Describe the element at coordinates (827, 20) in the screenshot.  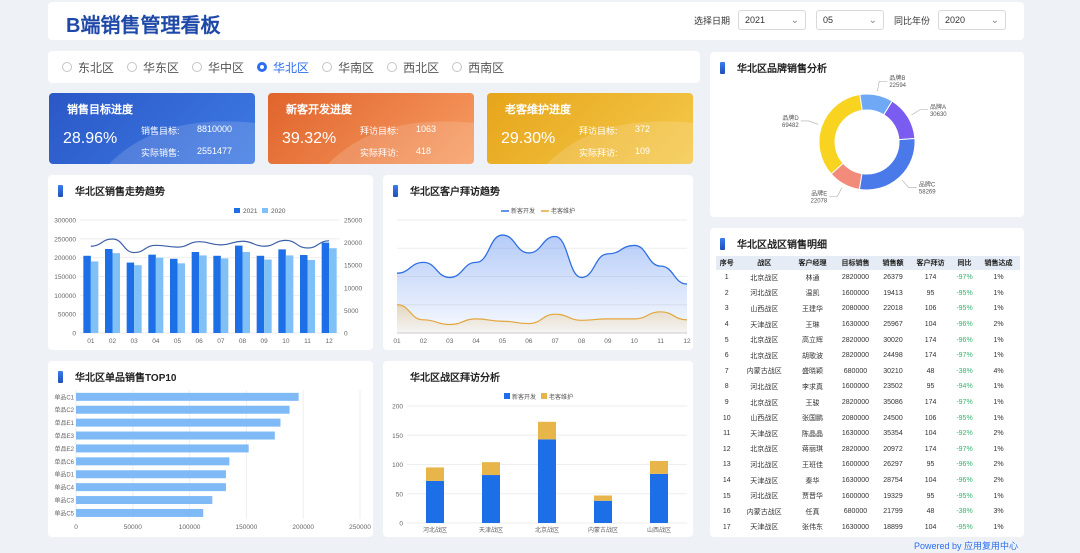
I see `month-value: 05` at that location.